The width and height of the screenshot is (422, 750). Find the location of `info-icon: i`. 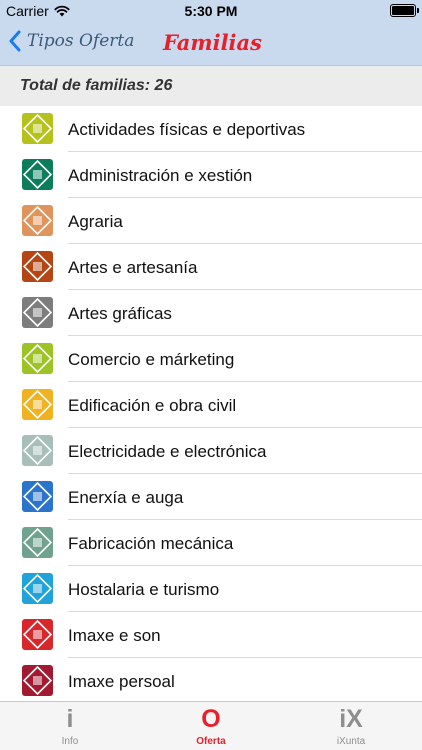

info-icon: i is located at coordinates (70, 719).